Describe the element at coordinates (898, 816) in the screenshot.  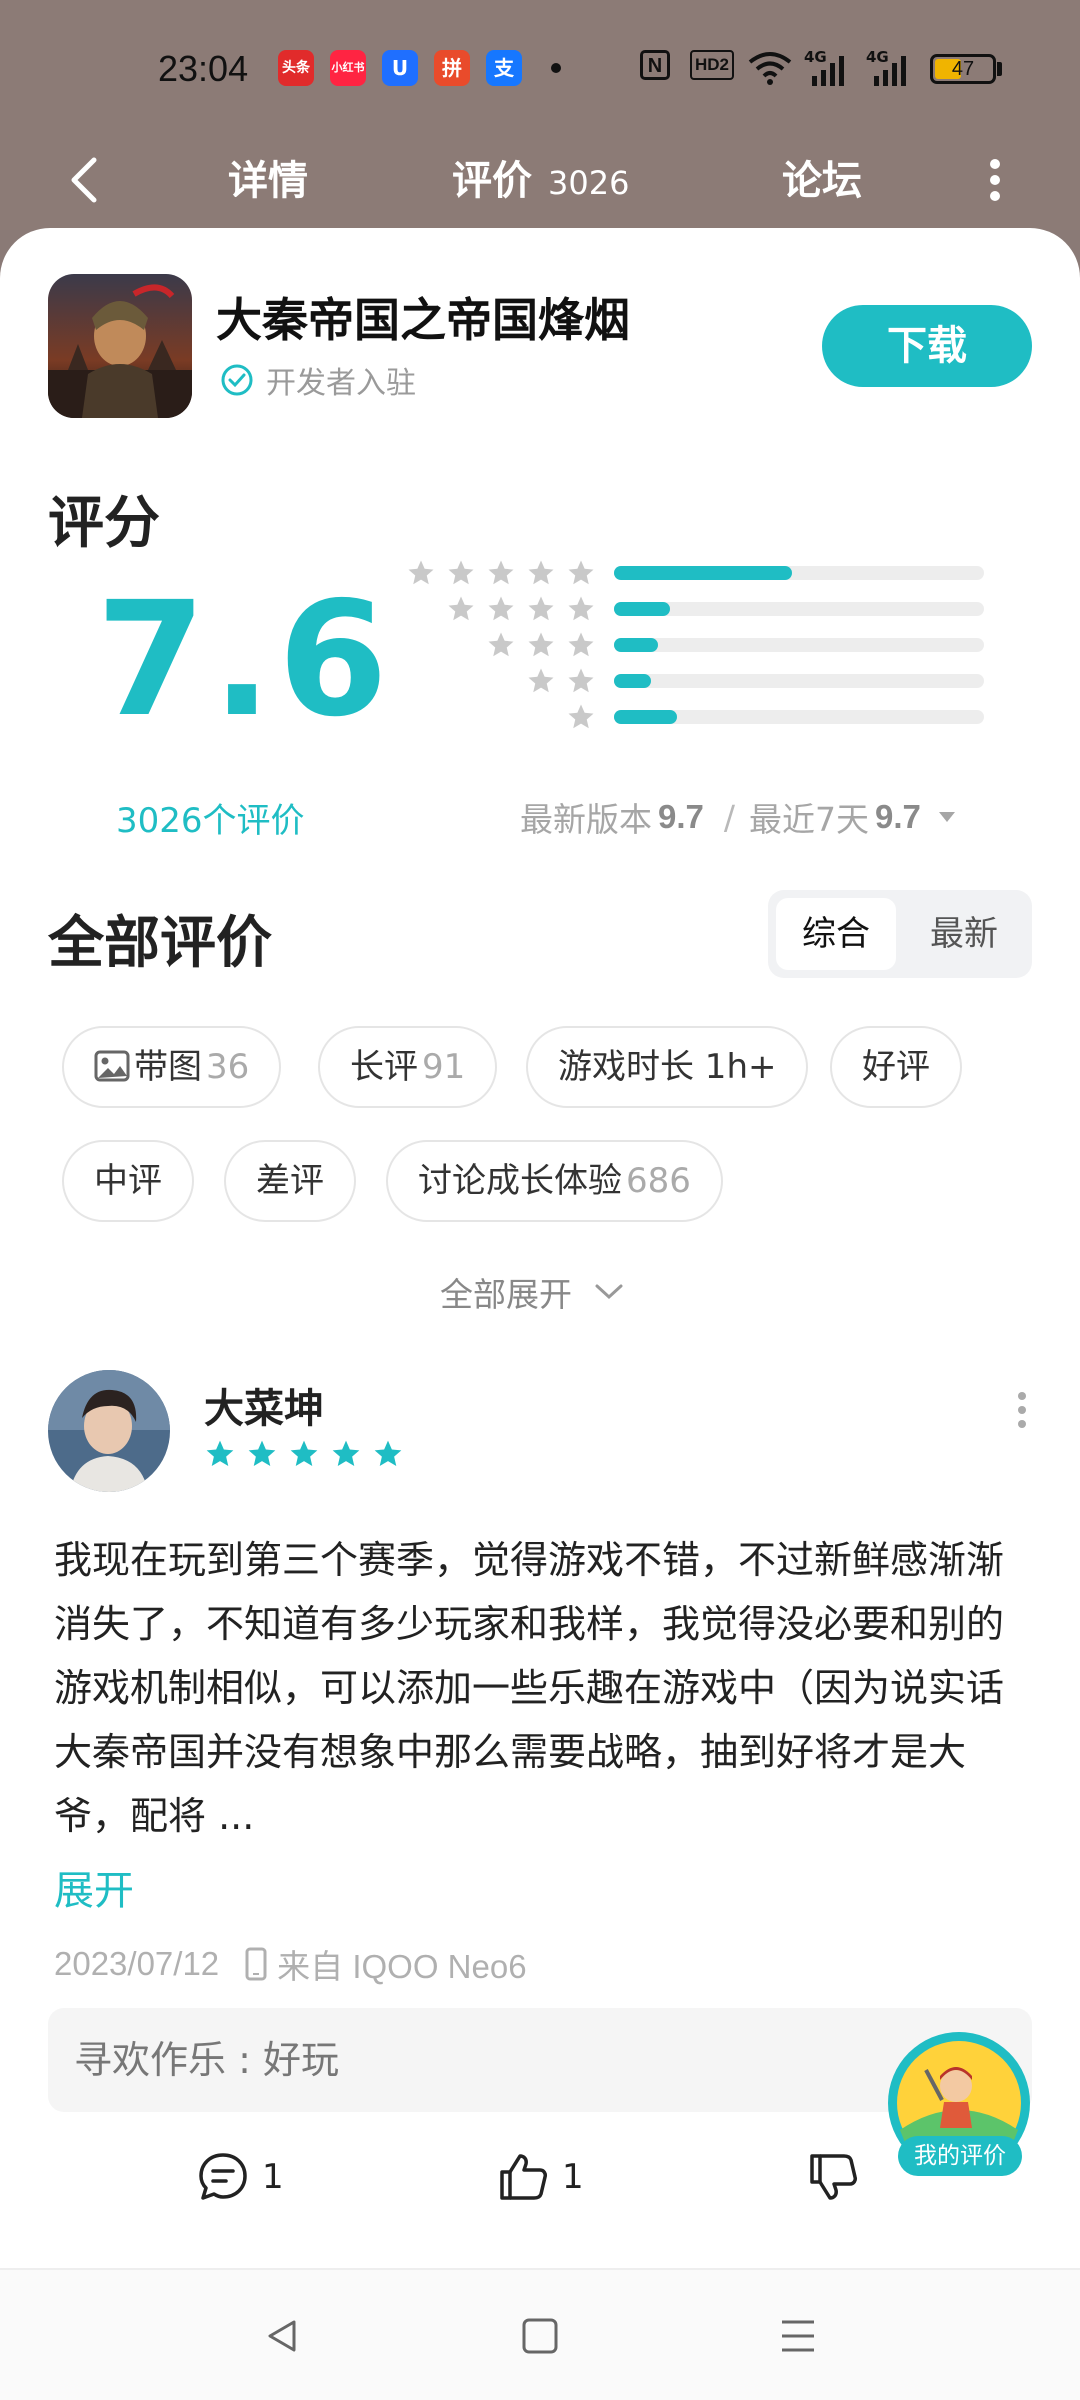
I see `recent-score: 9.7` at that location.